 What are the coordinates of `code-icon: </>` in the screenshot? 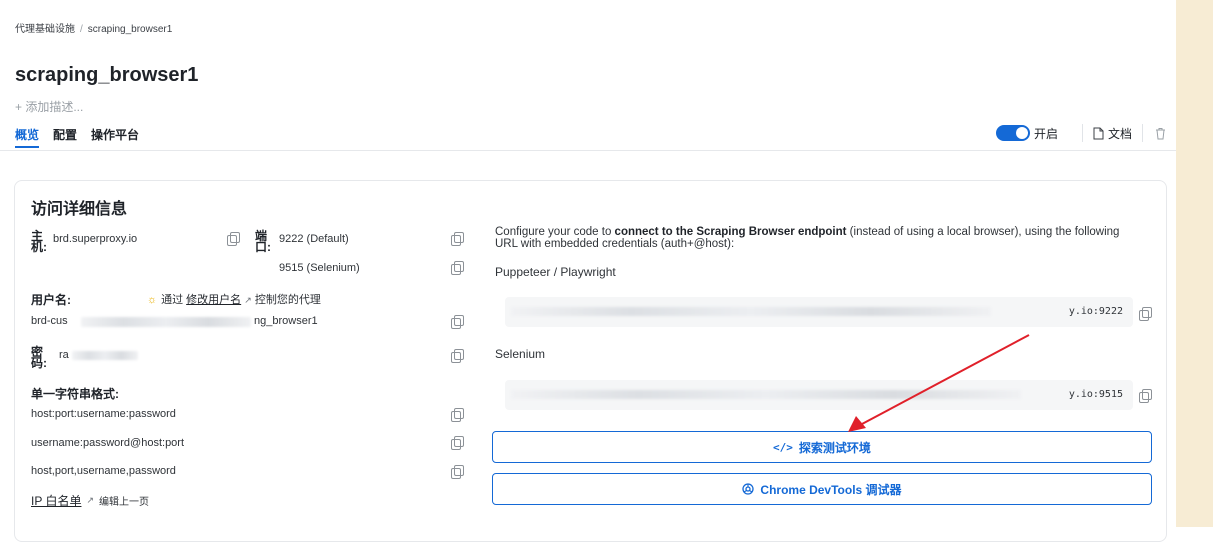 It's located at (783, 447).